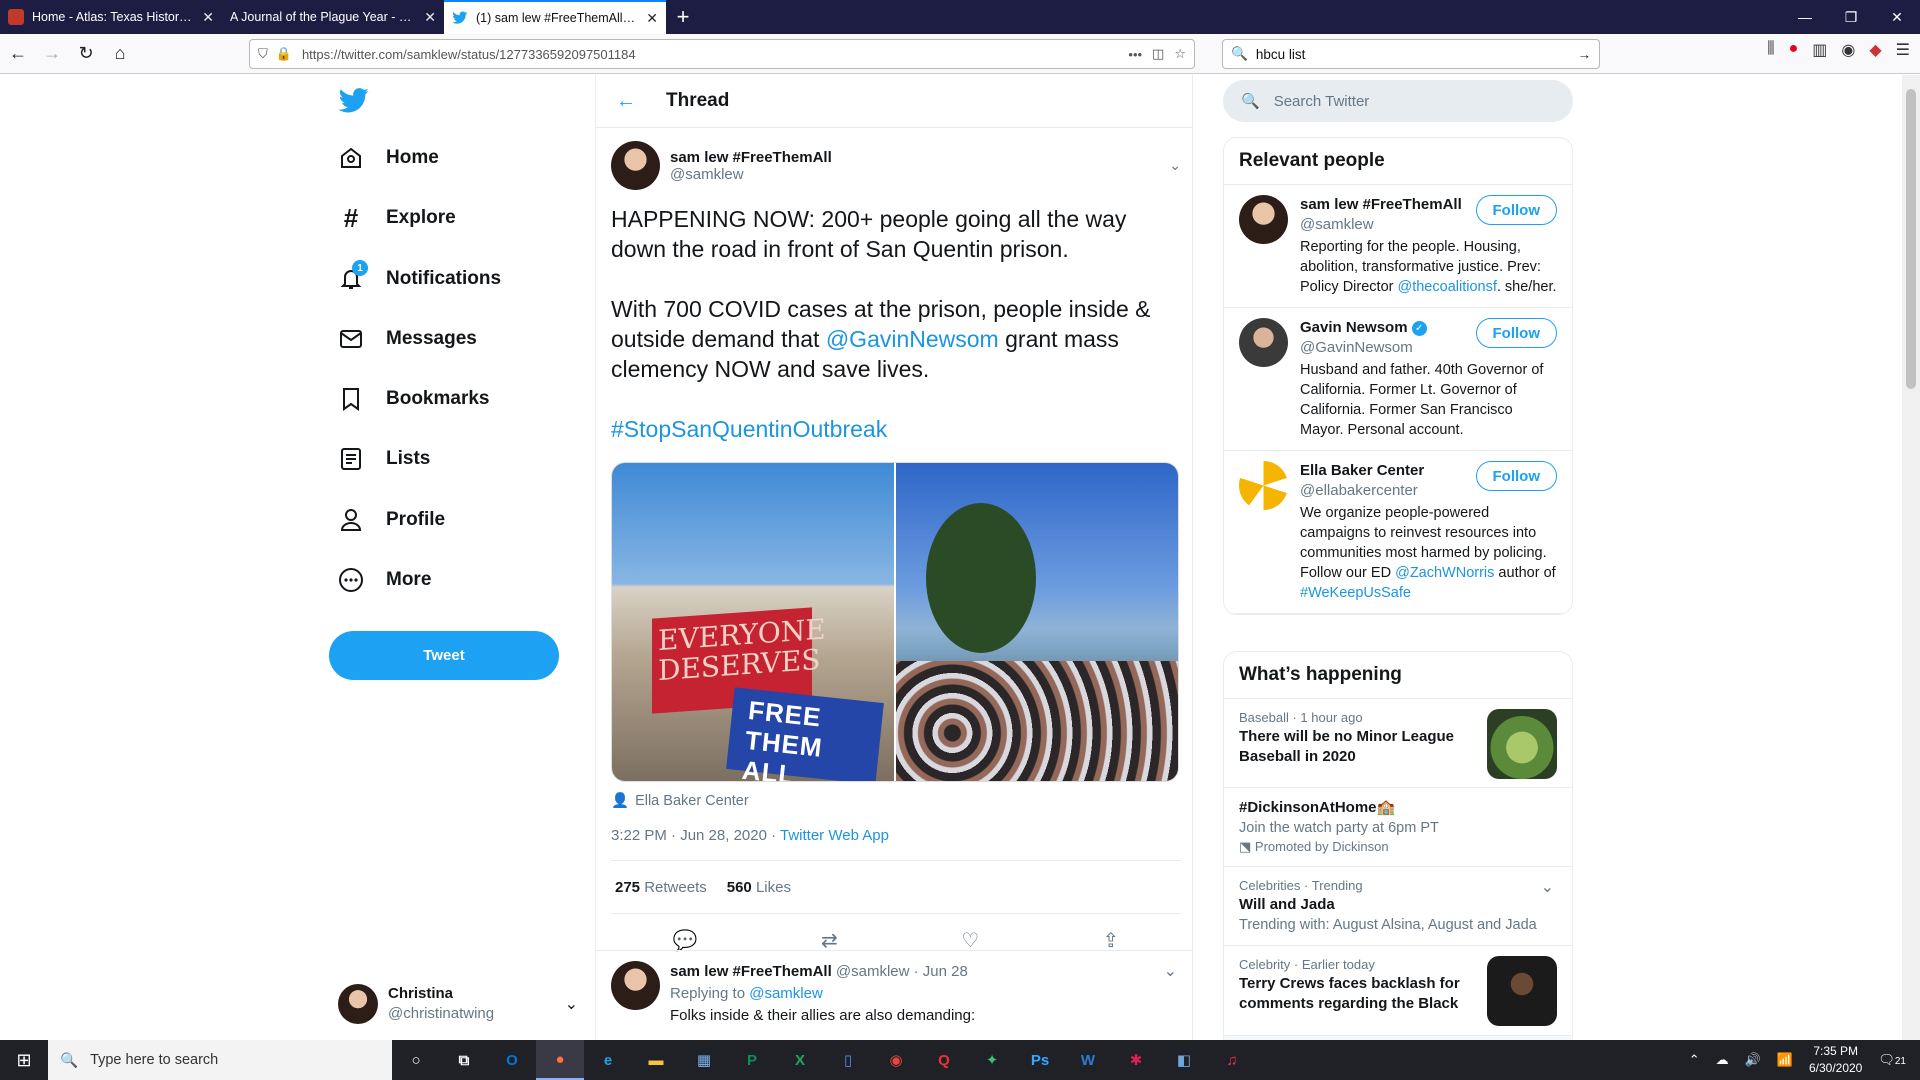 The width and height of the screenshot is (1920, 1080). Describe the element at coordinates (970, 940) in the screenshot. I see `like-icon: ♡` at that location.